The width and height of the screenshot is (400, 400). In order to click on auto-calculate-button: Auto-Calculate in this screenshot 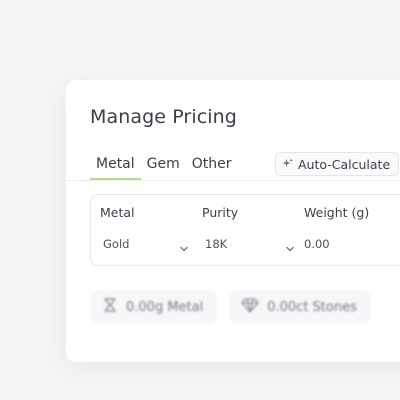, I will do `click(337, 164)`.